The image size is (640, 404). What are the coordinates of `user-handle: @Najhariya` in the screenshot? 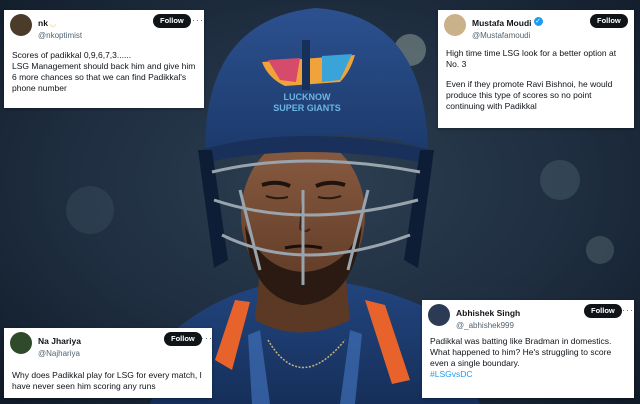 It's located at (59, 353).